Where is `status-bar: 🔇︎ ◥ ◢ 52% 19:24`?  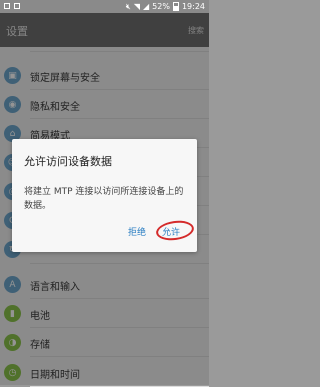
status-bar: 🔇︎ ◥ ◢ 52% 19:24 is located at coordinates (104, 6).